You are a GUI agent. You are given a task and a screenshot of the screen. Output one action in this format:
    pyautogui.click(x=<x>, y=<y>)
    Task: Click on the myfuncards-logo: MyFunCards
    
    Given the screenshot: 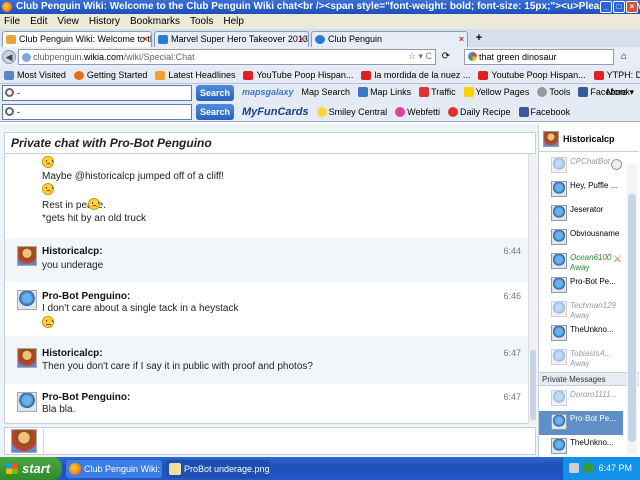 What is the action you would take?
    pyautogui.click(x=275, y=112)
    